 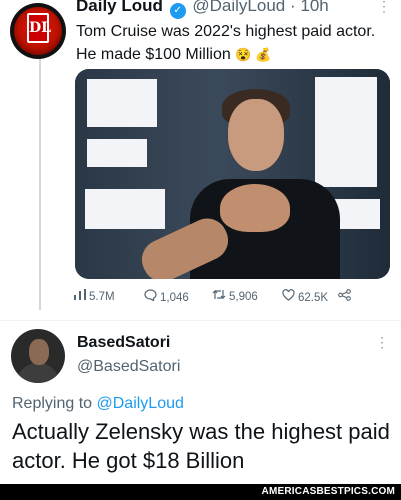 I want to click on author-name: Daily Loud, so click(x=119, y=7).